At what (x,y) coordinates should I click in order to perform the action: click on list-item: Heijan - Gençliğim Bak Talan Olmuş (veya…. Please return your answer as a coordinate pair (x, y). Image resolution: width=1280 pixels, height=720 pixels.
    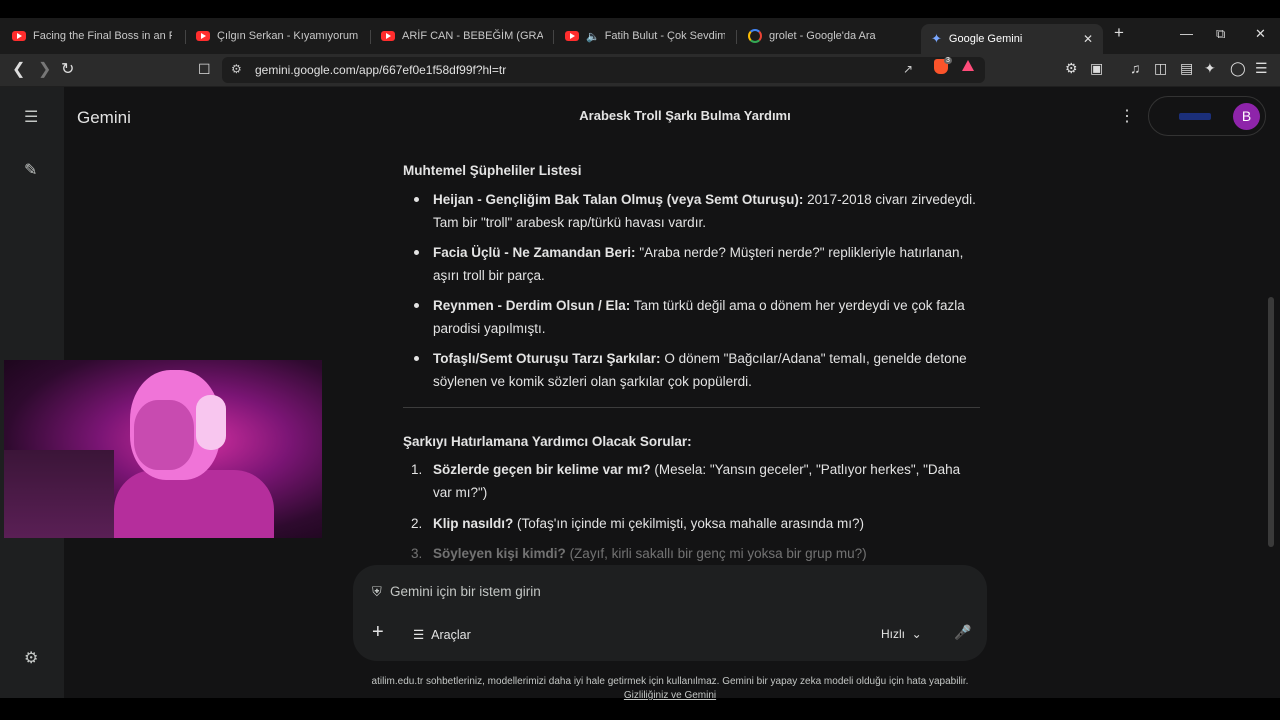
    Looking at the image, I should click on (697, 211).